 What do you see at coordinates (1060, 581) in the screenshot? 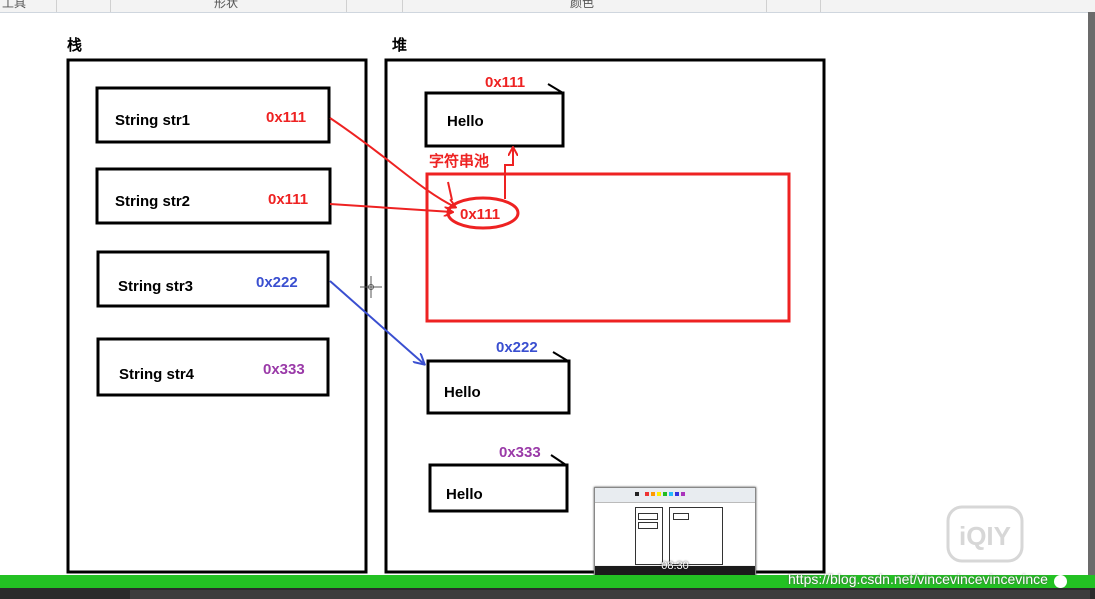
I see `progress-knob` at bounding box center [1060, 581].